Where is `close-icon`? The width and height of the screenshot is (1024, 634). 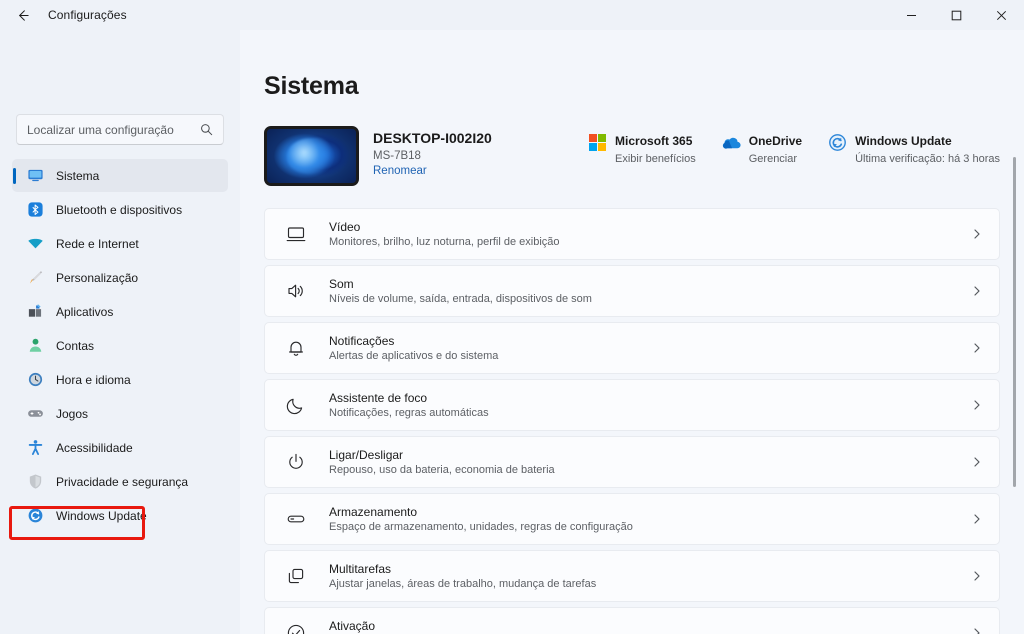 close-icon is located at coordinates (1001, 15).